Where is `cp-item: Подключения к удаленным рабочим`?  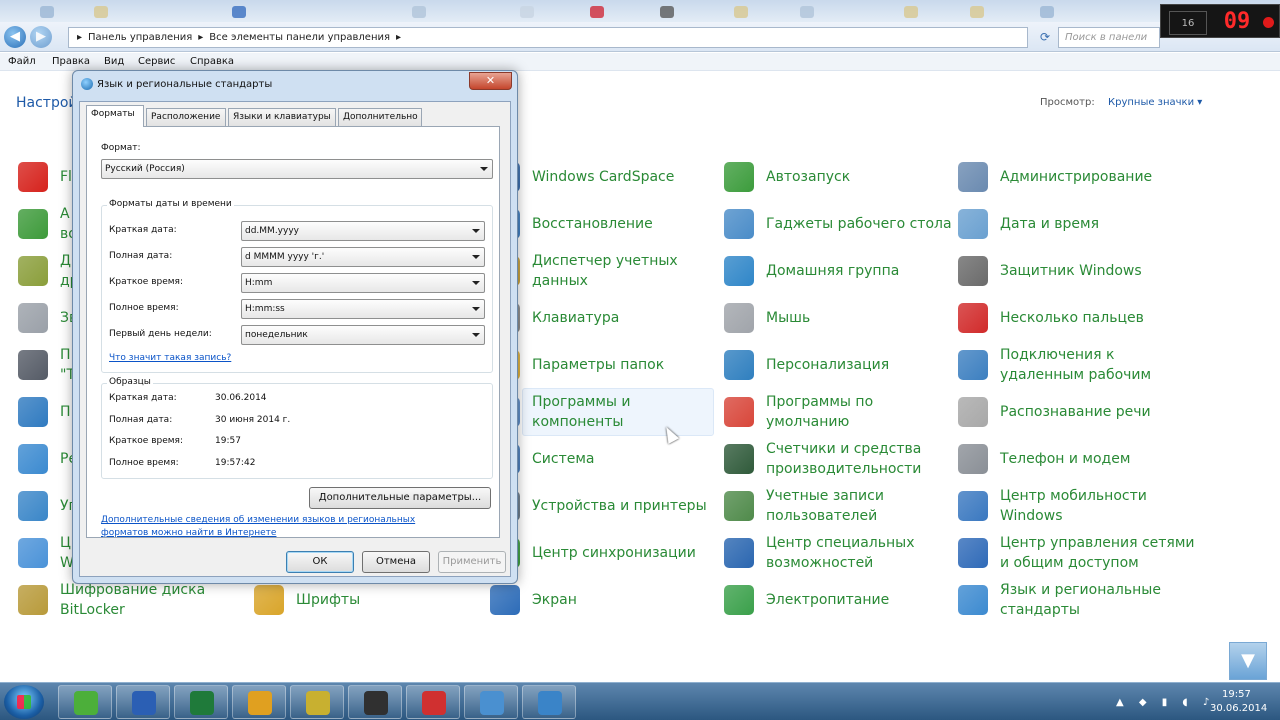 cp-item: Подключения к удаленным рабочим is located at coordinates (1054, 365).